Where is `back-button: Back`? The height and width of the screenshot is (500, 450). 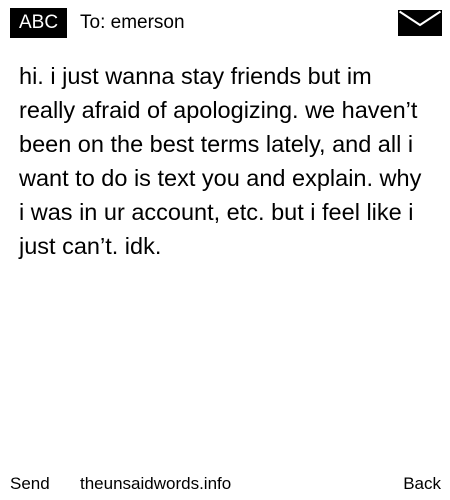
back-button: Back is located at coordinates (422, 484).